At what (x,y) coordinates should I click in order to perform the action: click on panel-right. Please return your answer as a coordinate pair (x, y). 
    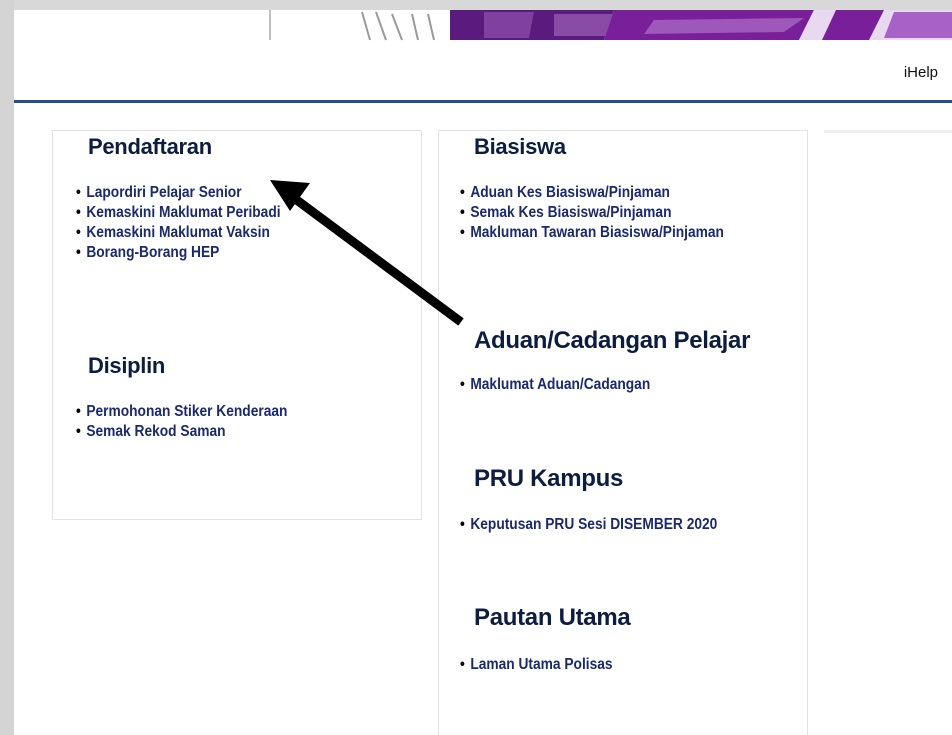
    Looking at the image, I should click on (888, 133).